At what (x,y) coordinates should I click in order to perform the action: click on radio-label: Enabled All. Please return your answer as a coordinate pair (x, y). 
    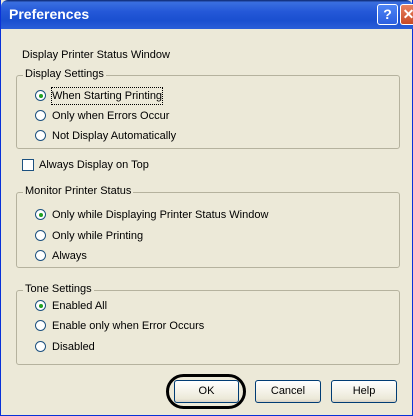
    Looking at the image, I should click on (80, 306).